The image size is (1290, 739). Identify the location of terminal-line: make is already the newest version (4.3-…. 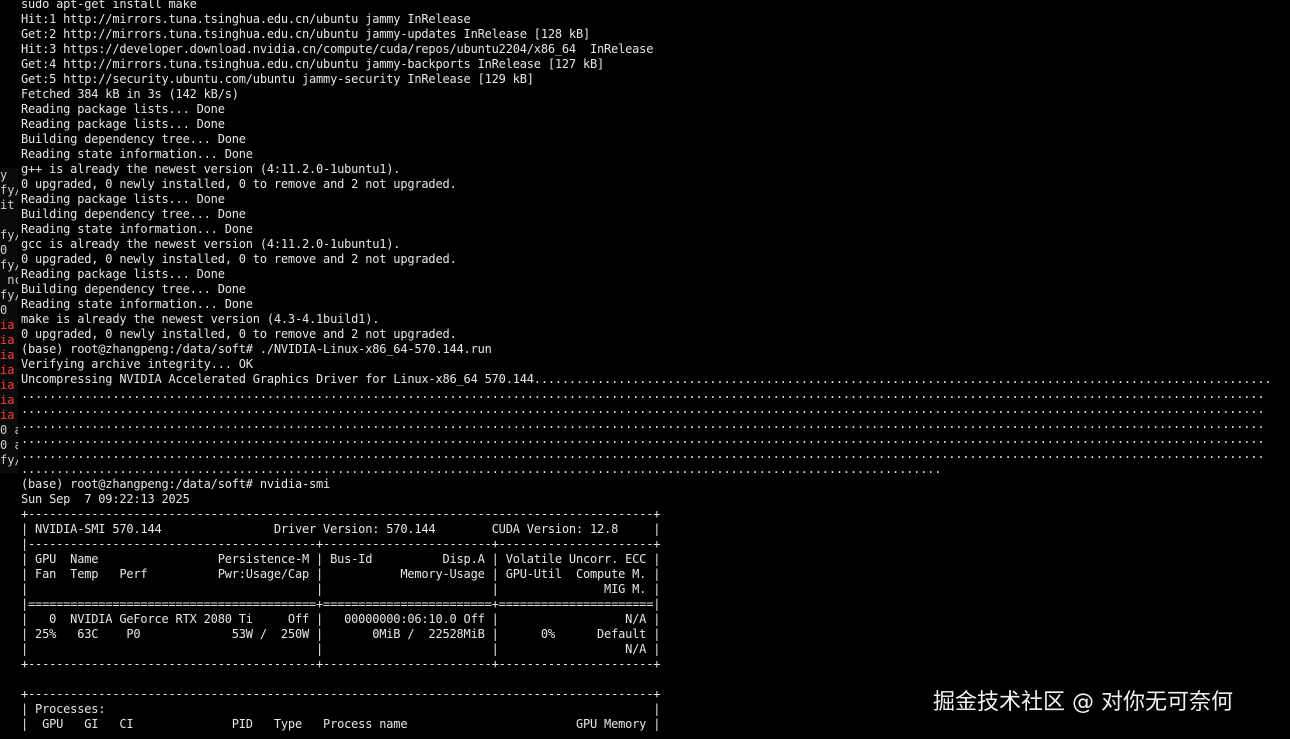
(200, 319).